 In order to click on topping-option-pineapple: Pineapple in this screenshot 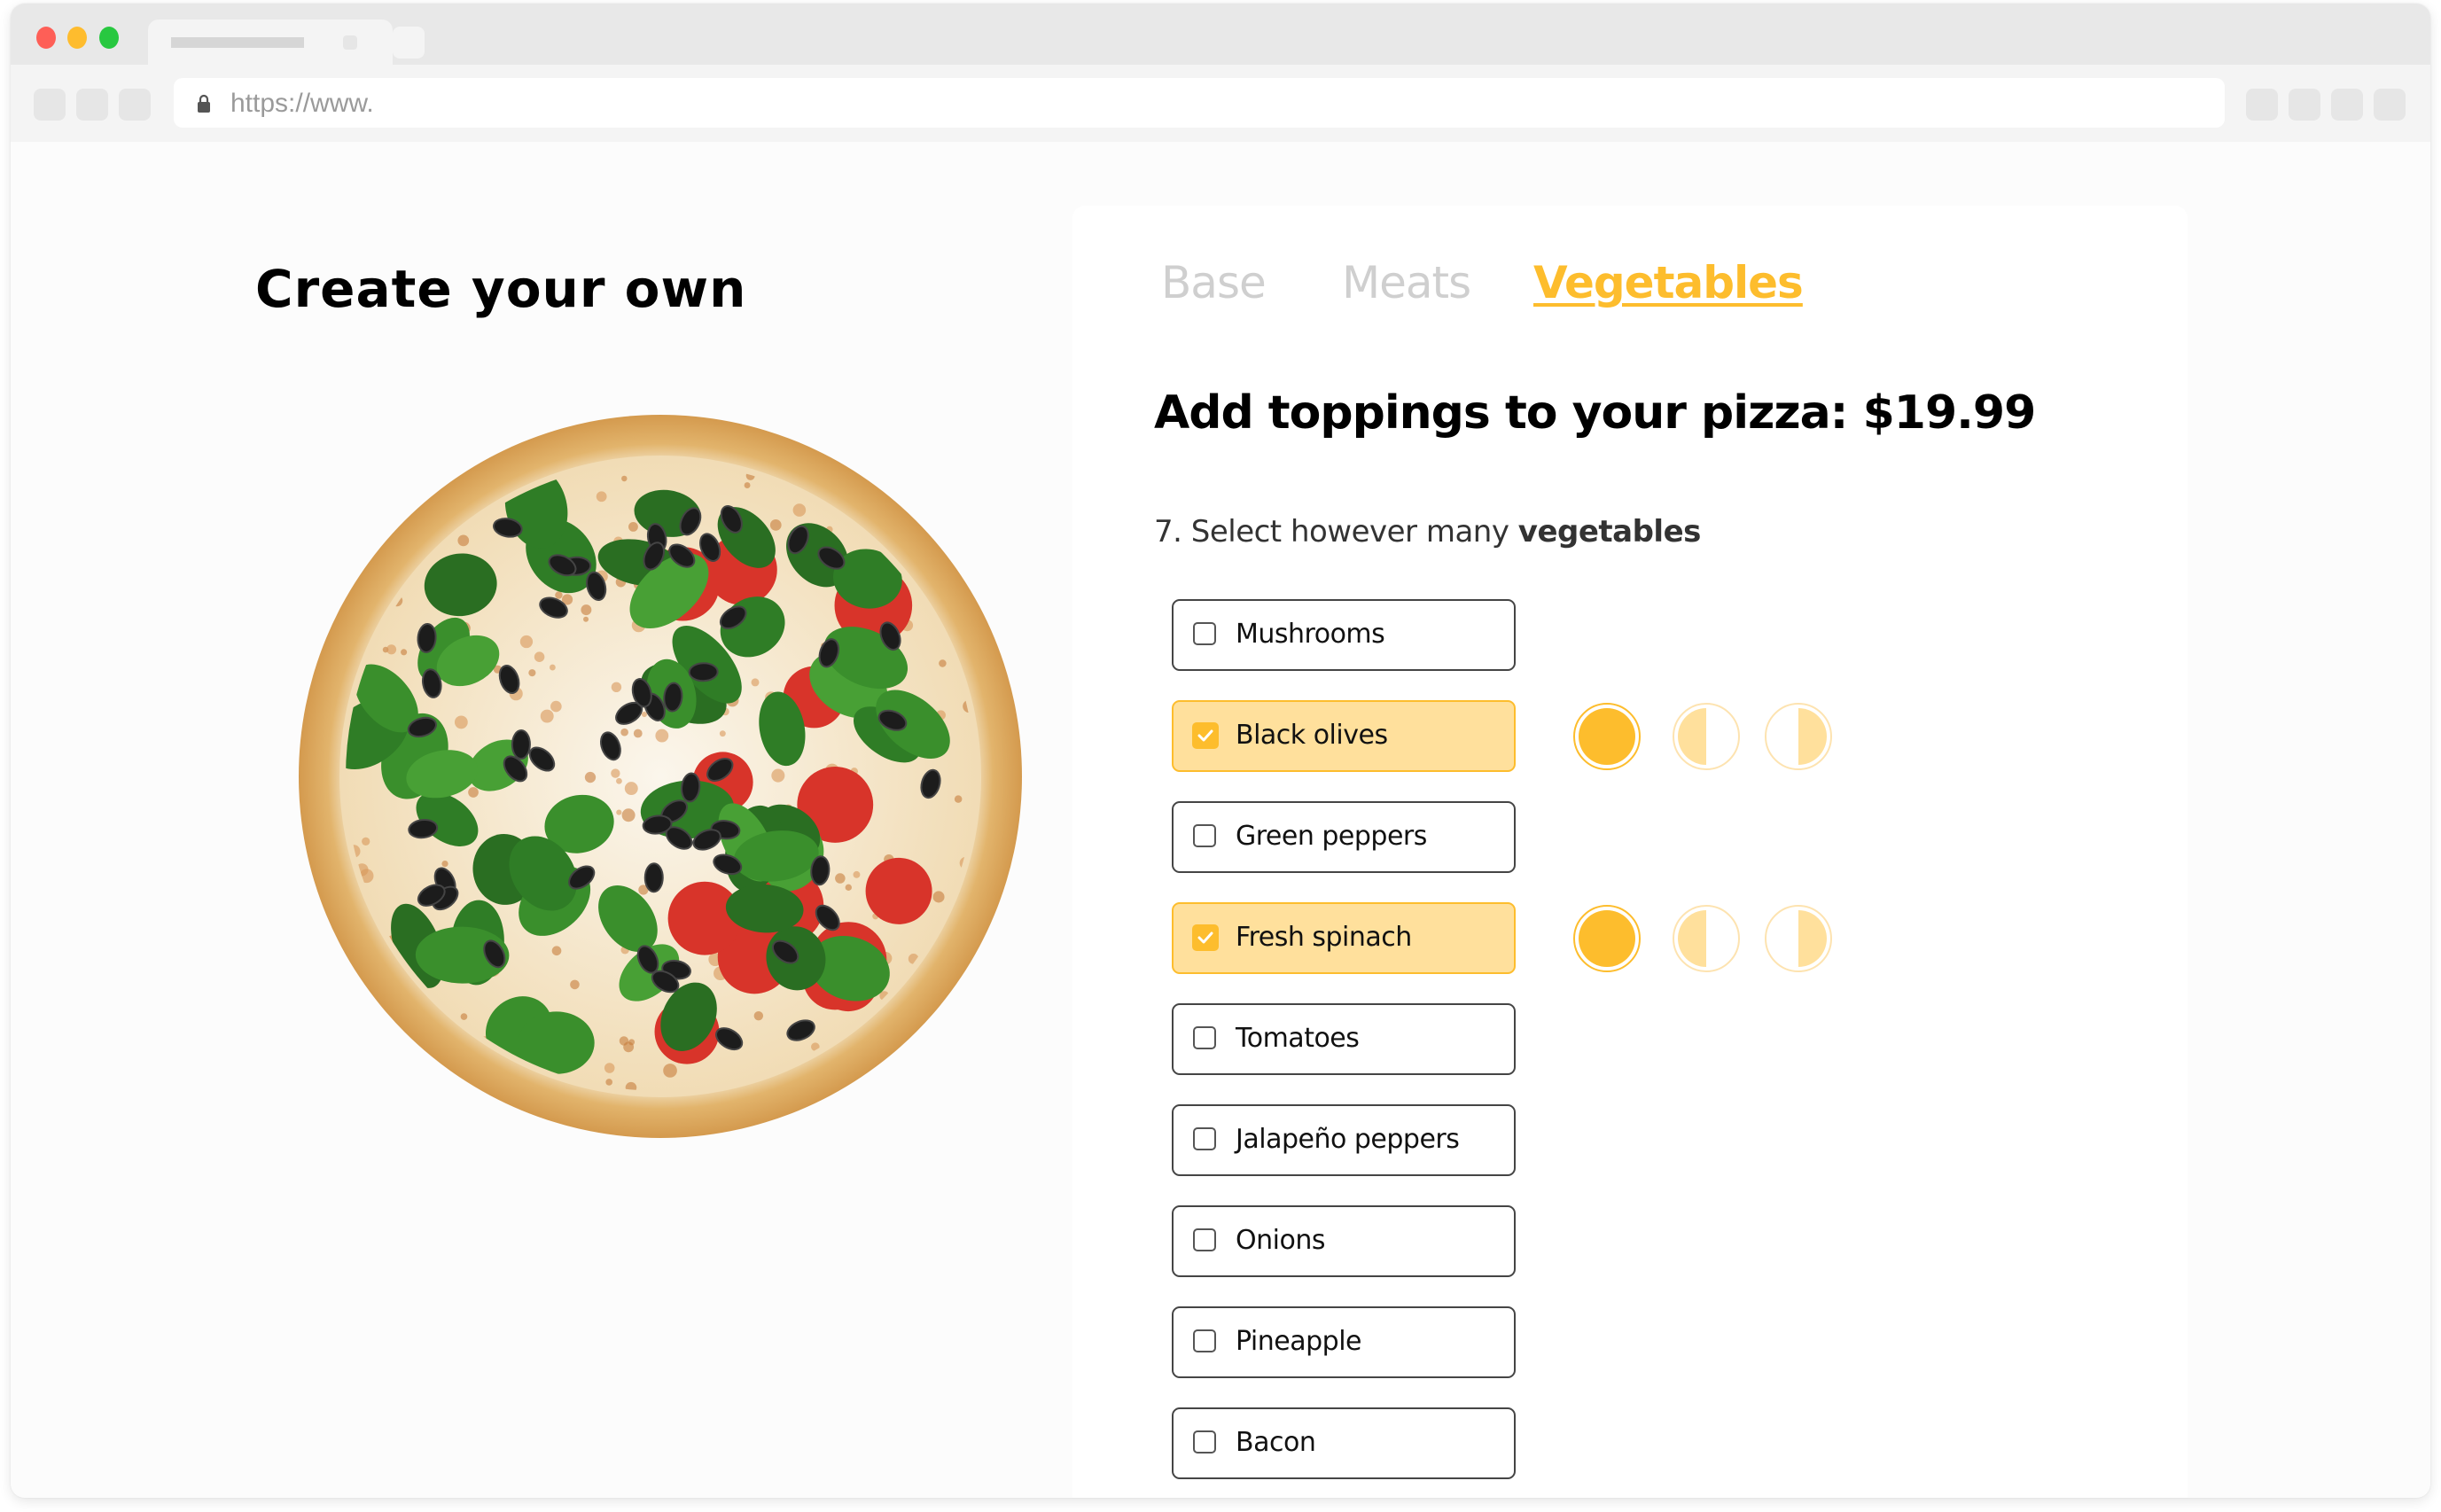, I will do `click(1344, 1342)`.